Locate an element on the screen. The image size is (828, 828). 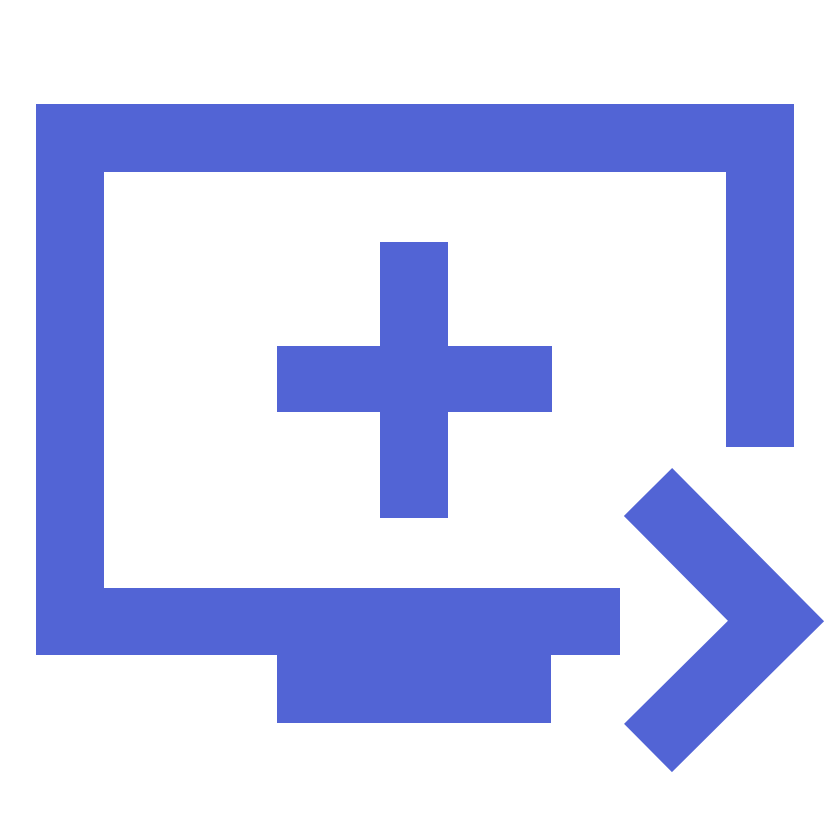
chevron-right-icon is located at coordinates (724, 620).